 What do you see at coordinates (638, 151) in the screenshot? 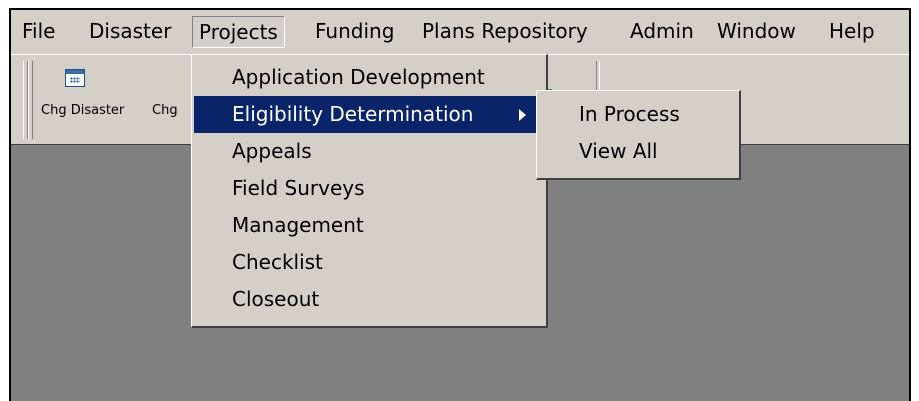
I see `submenu-item-view-all: View All` at bounding box center [638, 151].